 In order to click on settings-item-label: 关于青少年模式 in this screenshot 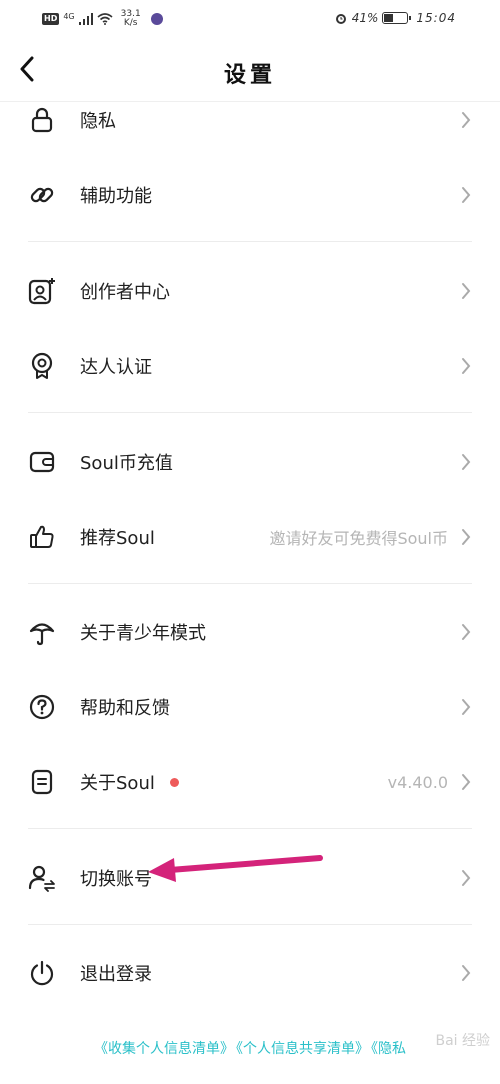, I will do `click(143, 633)`.